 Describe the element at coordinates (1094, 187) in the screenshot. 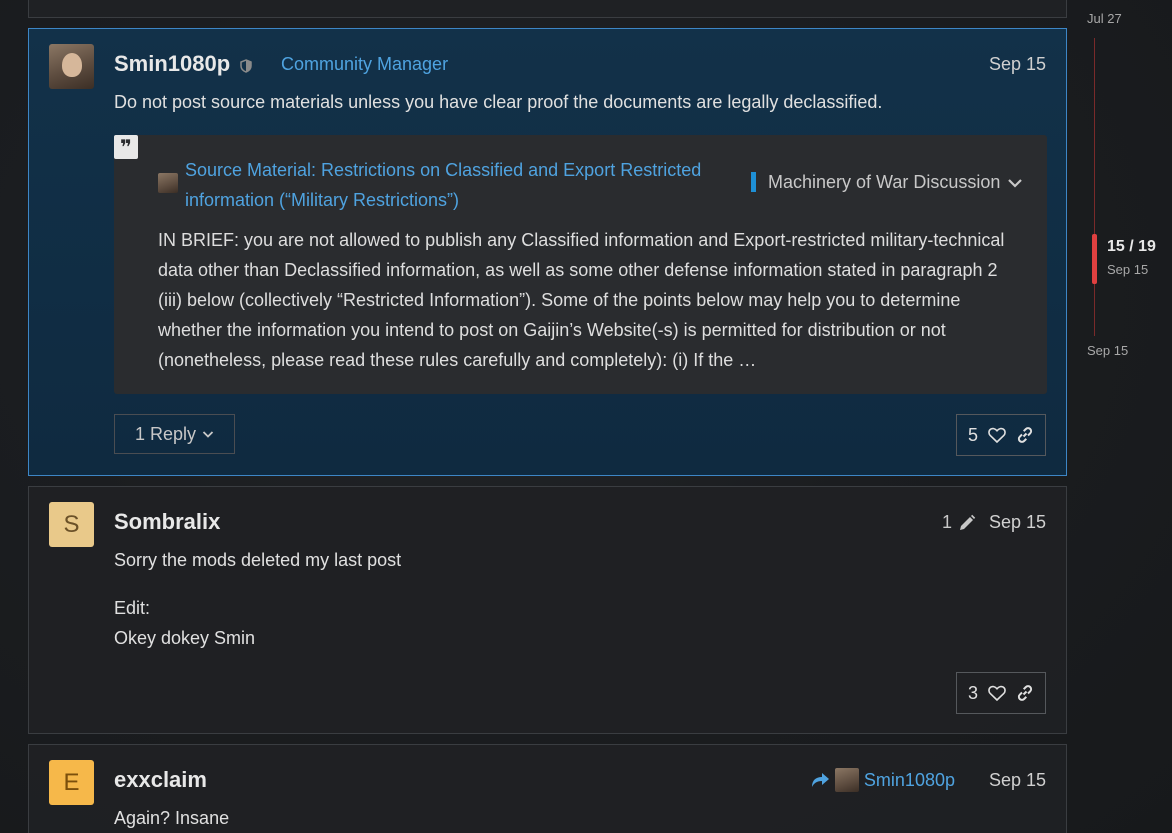

I see `timeline-track` at that location.